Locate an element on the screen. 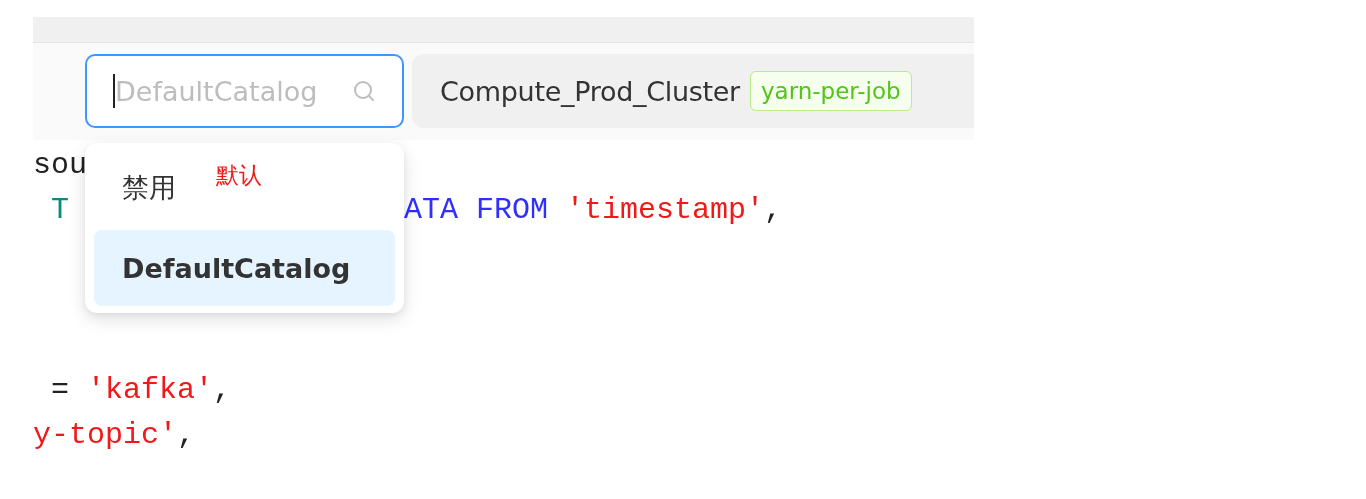 The height and width of the screenshot is (499, 1366). code-text: = is located at coordinates (60, 389).